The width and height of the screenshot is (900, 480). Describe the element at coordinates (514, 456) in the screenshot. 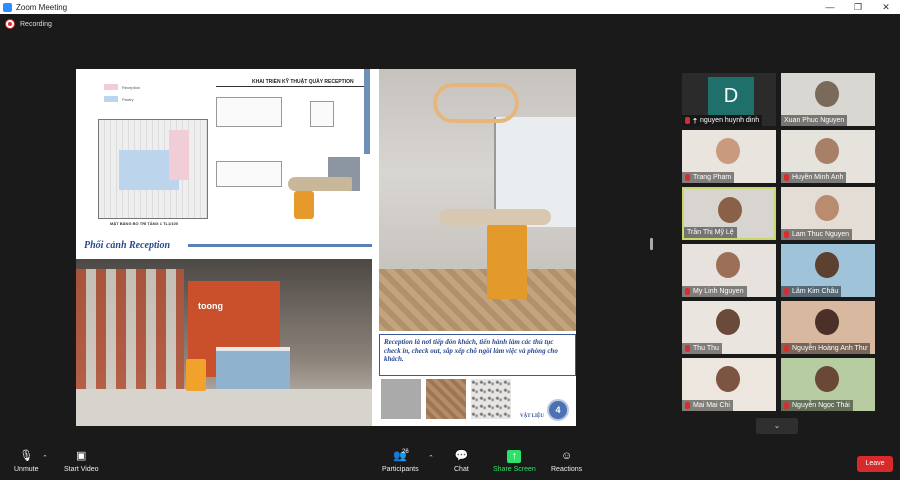

I see `share-screen-icon: ↑` at that location.